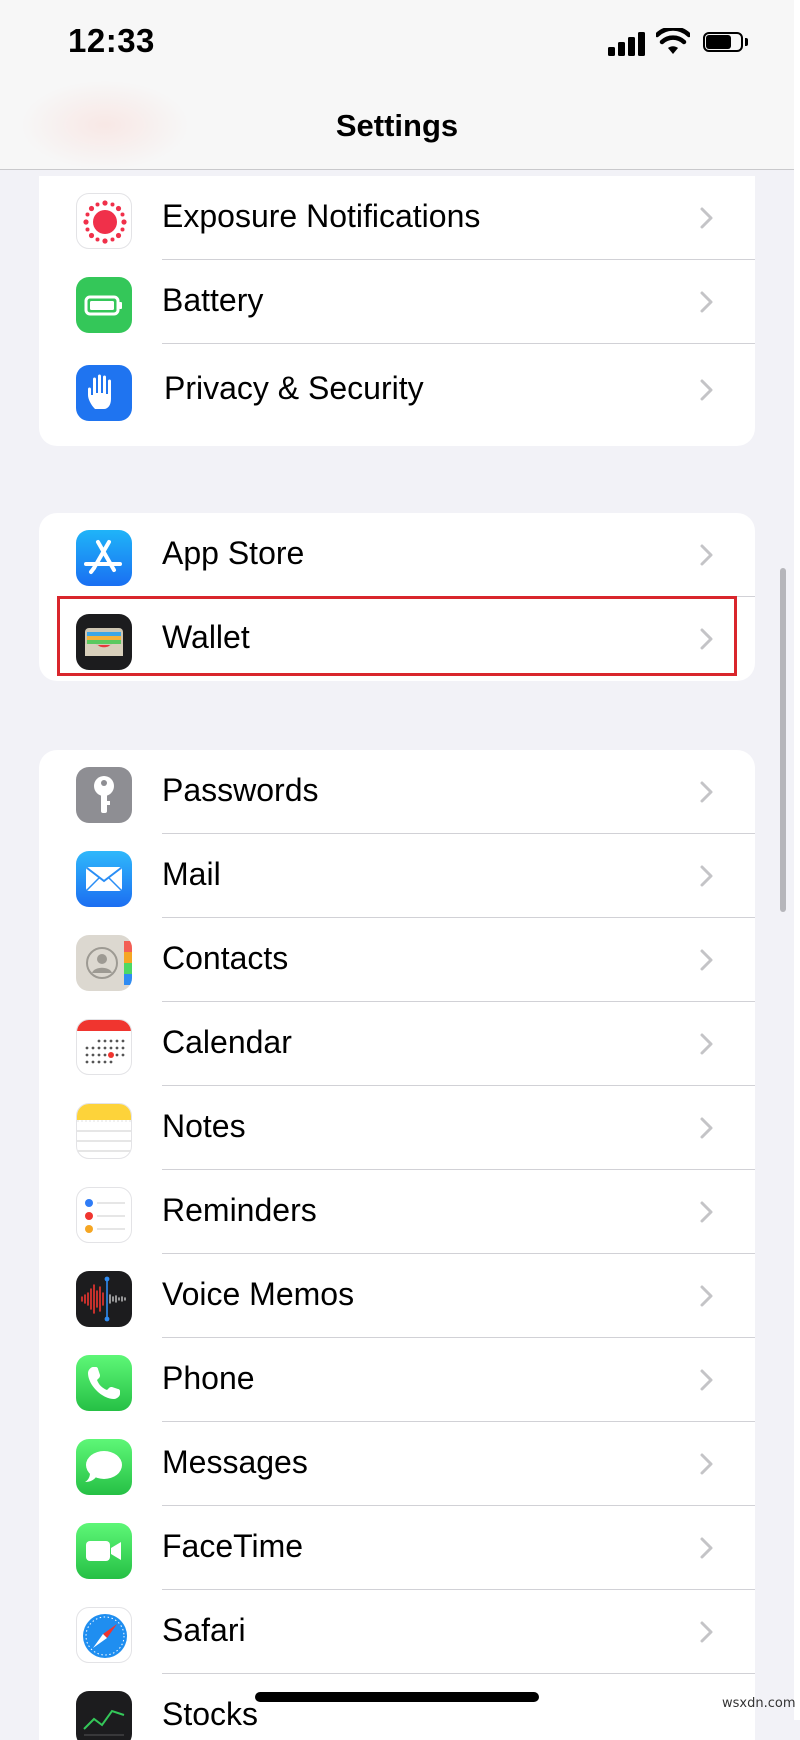  Describe the element at coordinates (227, 1042) in the screenshot. I see `settings-row-label: Calendar` at that location.